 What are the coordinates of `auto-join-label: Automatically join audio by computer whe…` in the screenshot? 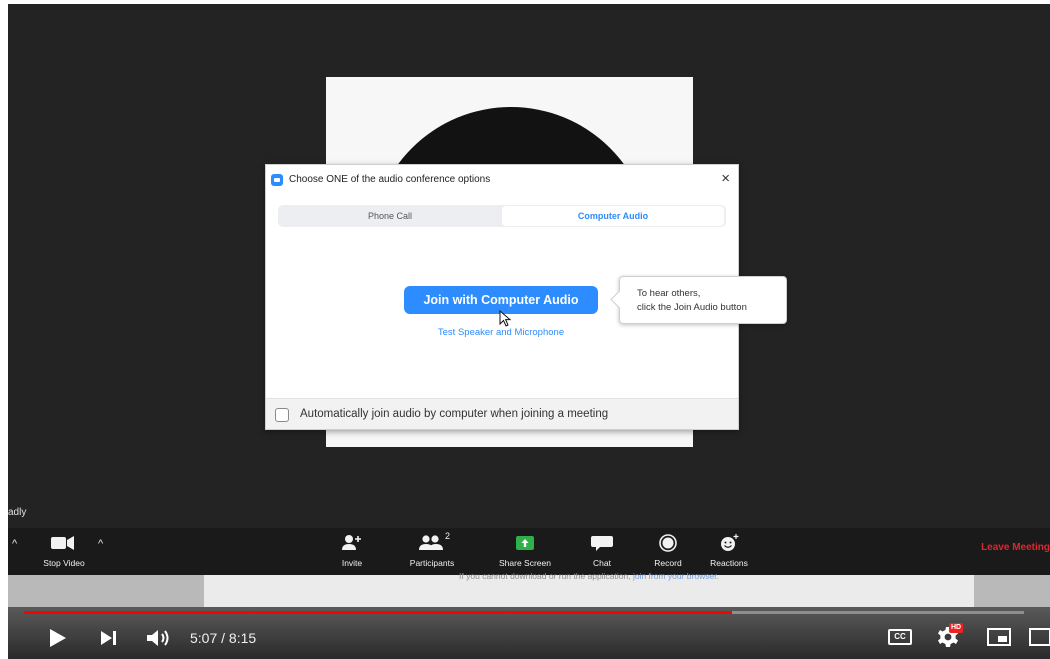 It's located at (454, 414).